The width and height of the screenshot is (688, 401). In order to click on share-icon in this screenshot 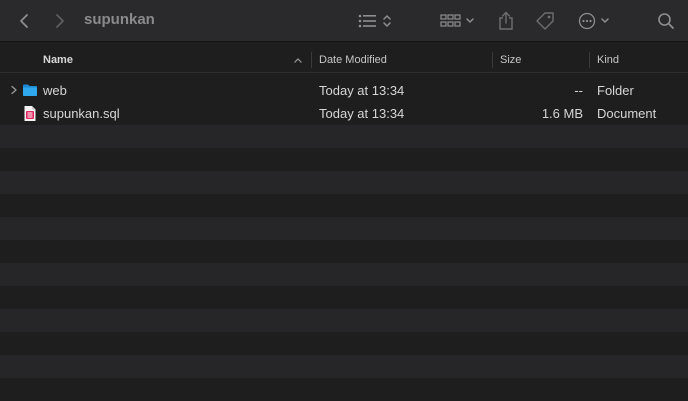, I will do `click(506, 20)`.